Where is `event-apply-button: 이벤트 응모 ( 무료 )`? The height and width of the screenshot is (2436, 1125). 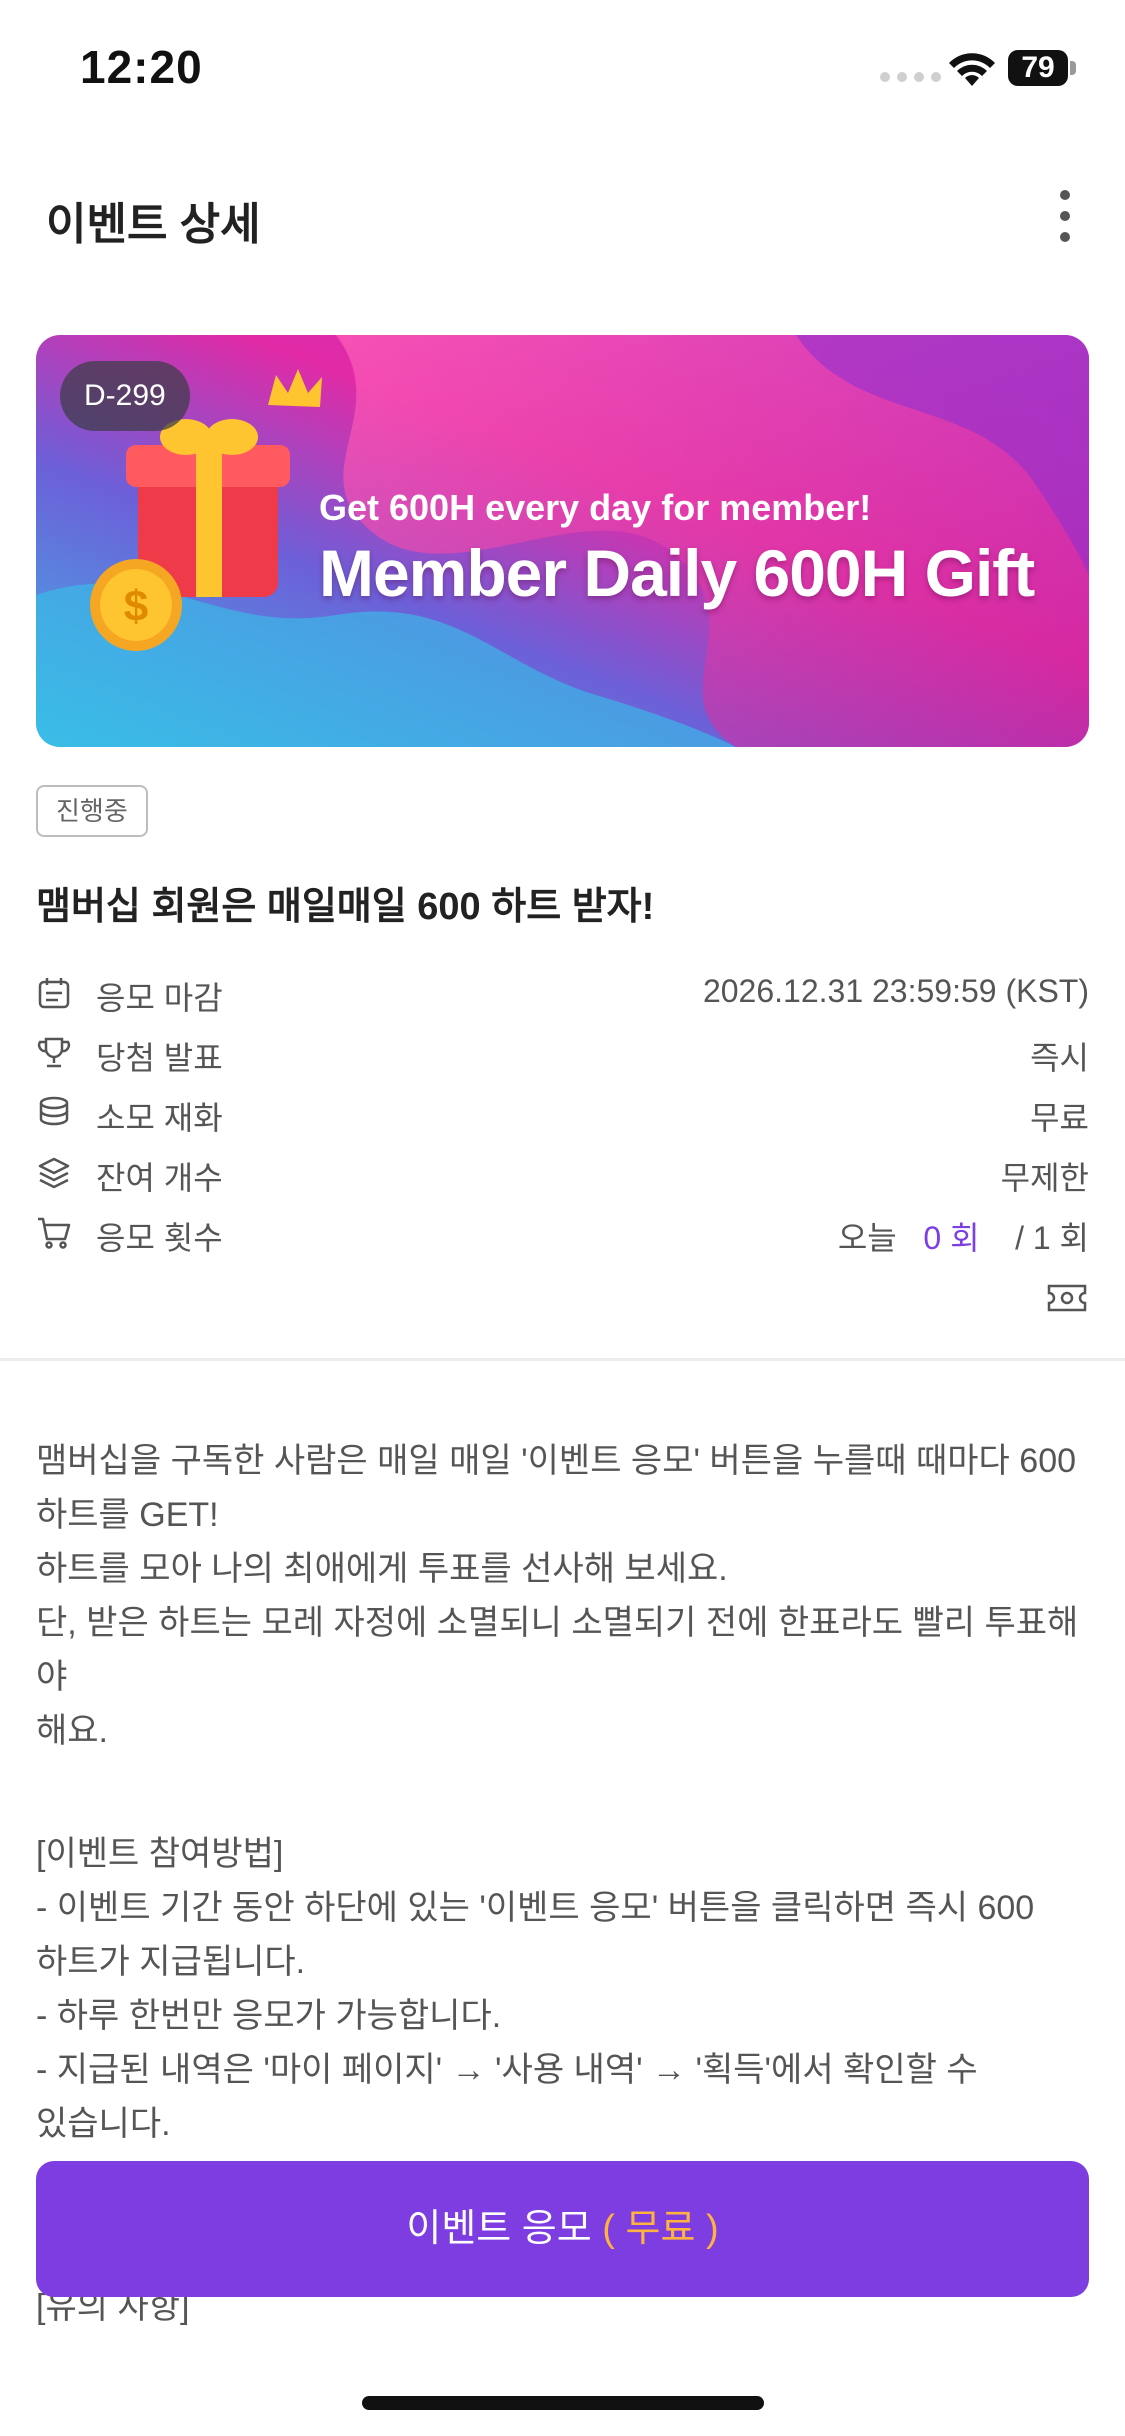 event-apply-button: 이벤트 응모 ( 무료 ) is located at coordinates (562, 2229).